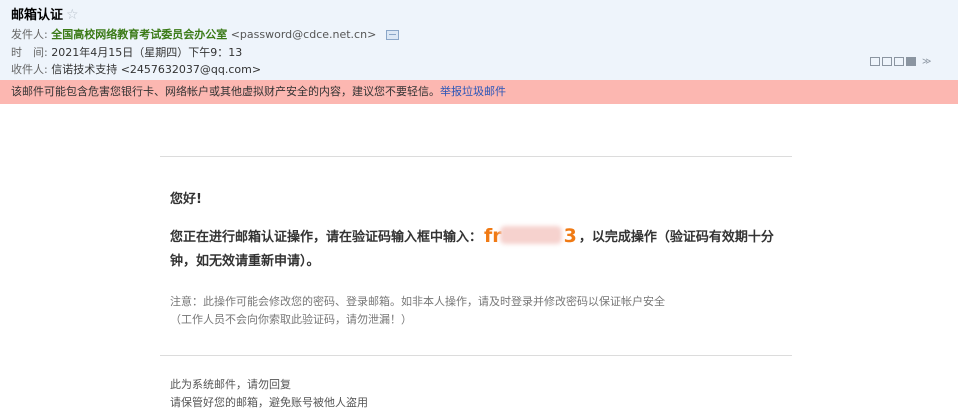  I want to click on header-toolbar: ≫, so click(900, 63).